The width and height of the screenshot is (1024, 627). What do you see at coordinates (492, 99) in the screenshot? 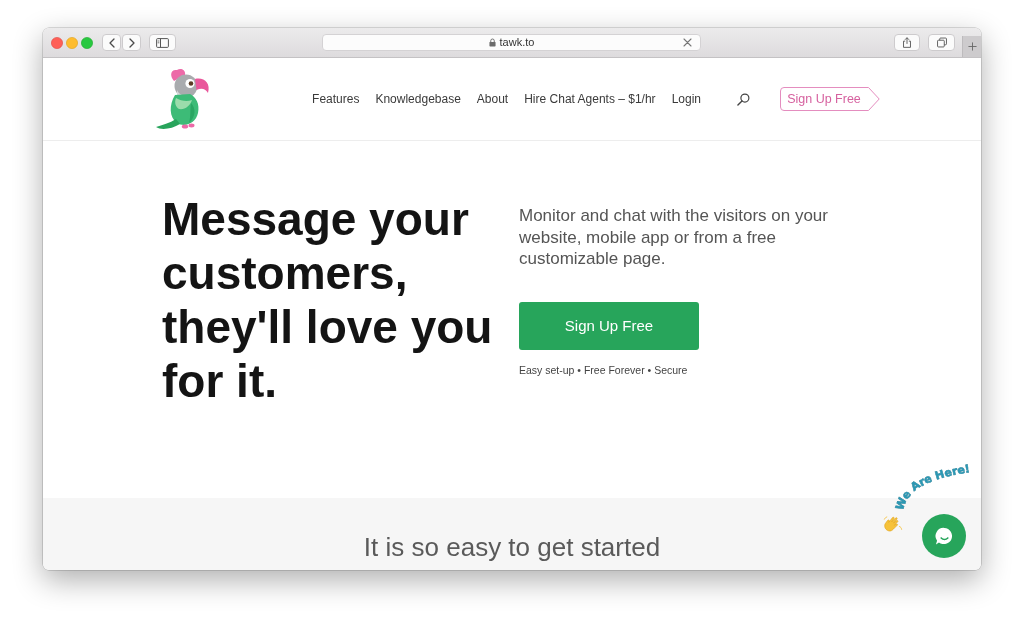
I see `nav-link: About` at bounding box center [492, 99].